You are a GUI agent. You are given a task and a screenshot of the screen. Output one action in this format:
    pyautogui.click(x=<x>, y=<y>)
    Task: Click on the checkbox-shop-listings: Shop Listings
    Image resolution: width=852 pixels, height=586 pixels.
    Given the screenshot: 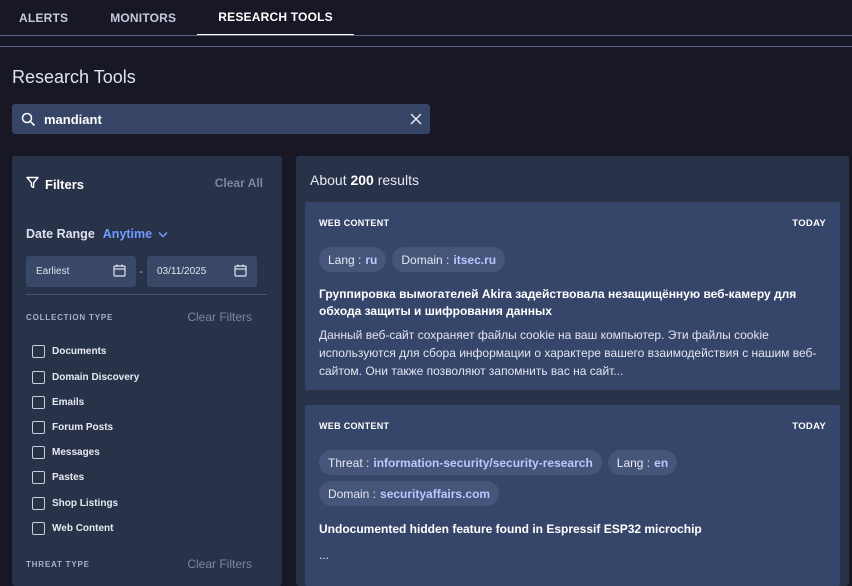 What is the action you would take?
    pyautogui.click(x=75, y=503)
    